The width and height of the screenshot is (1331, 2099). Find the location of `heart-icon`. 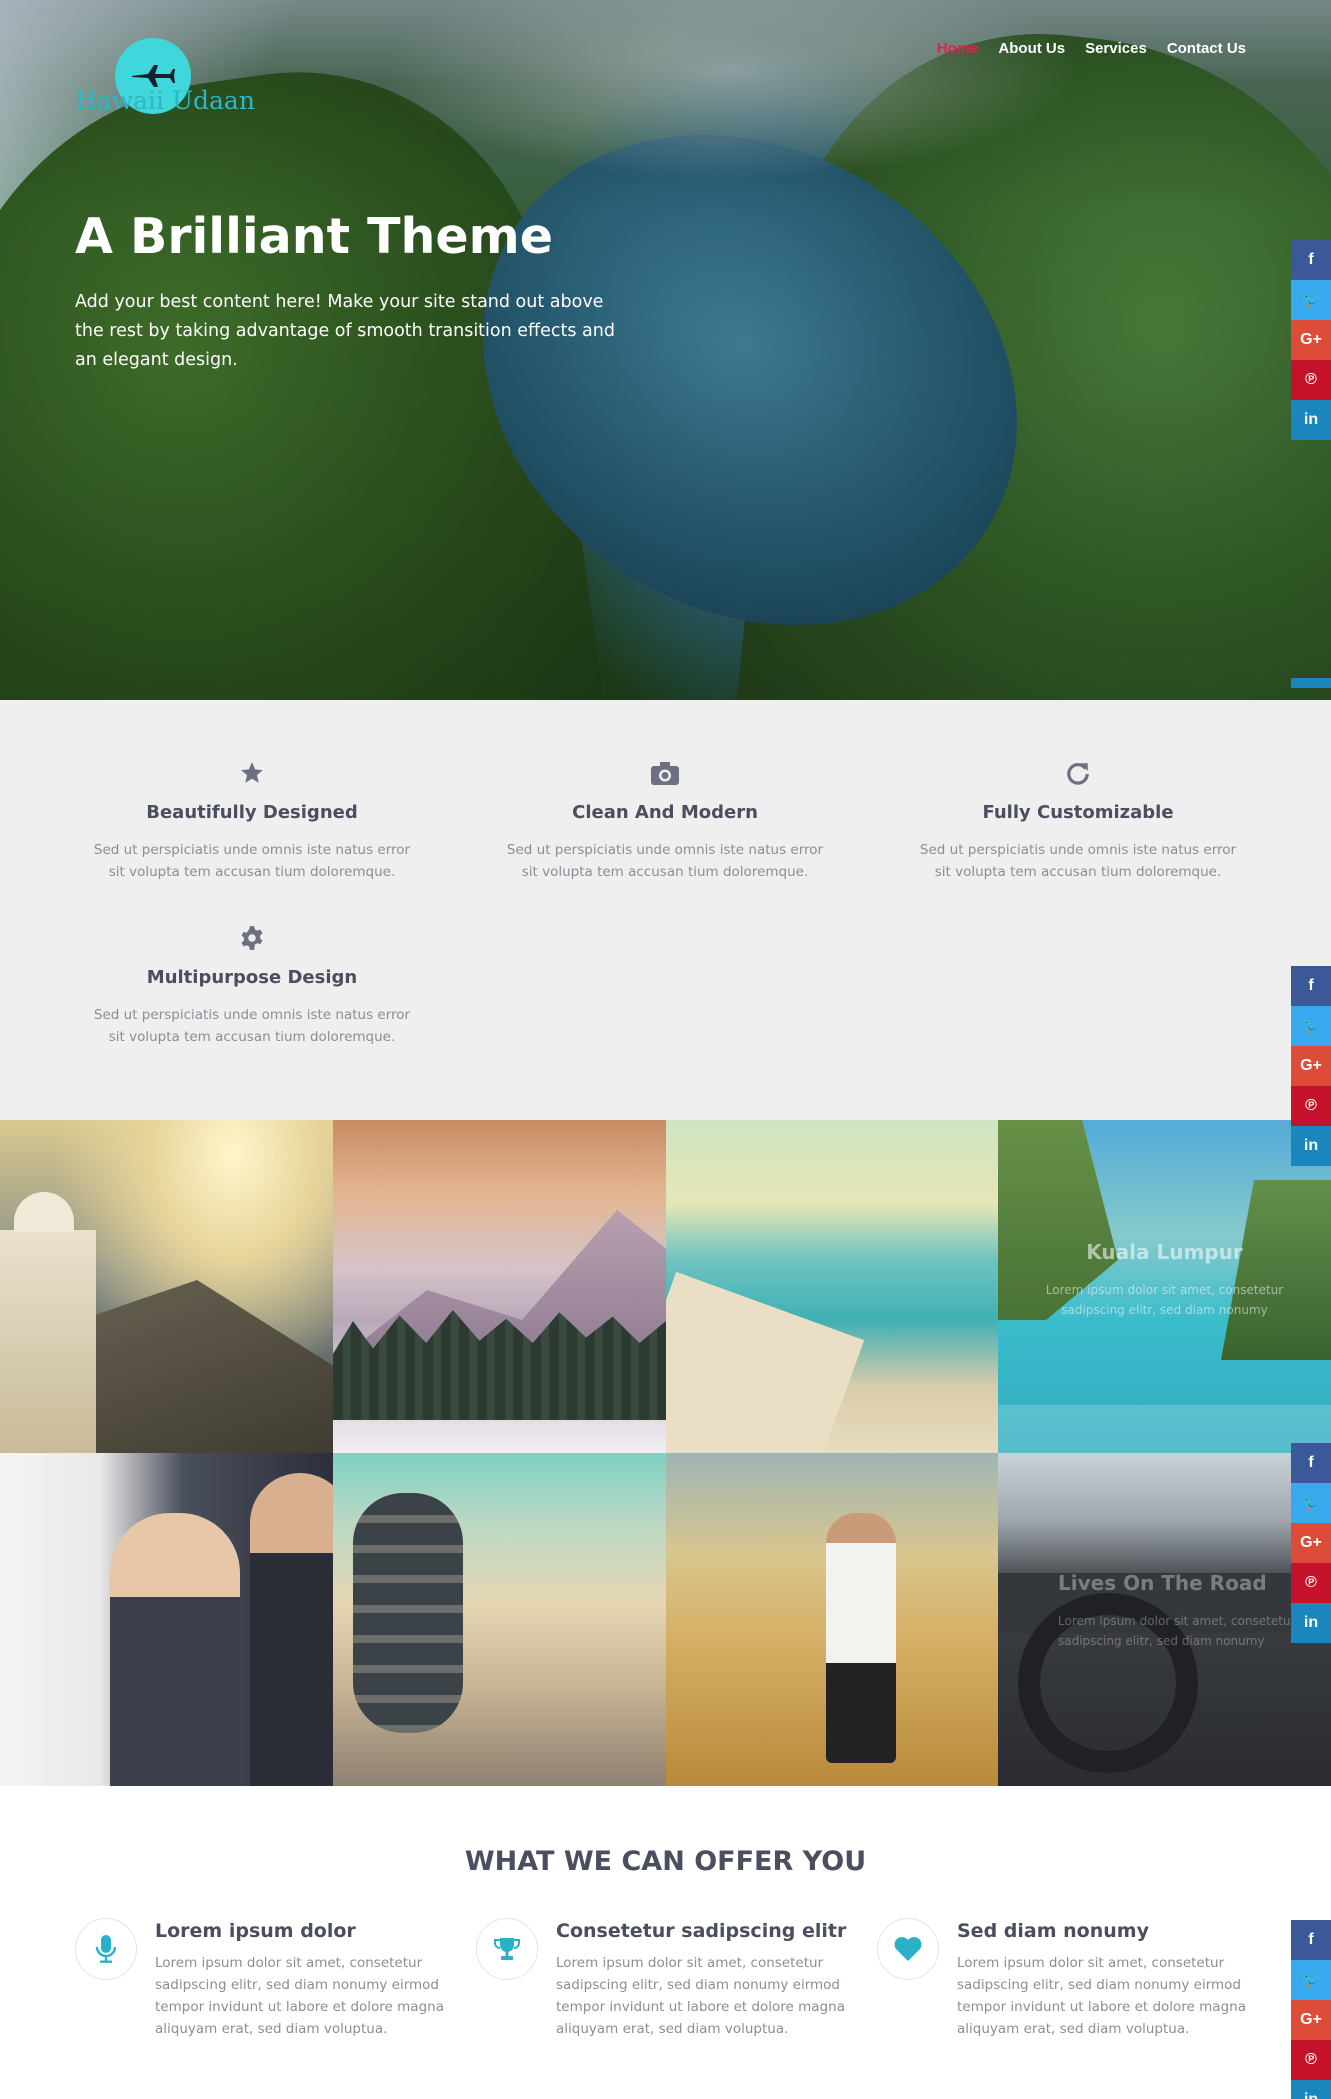

heart-icon is located at coordinates (908, 1949).